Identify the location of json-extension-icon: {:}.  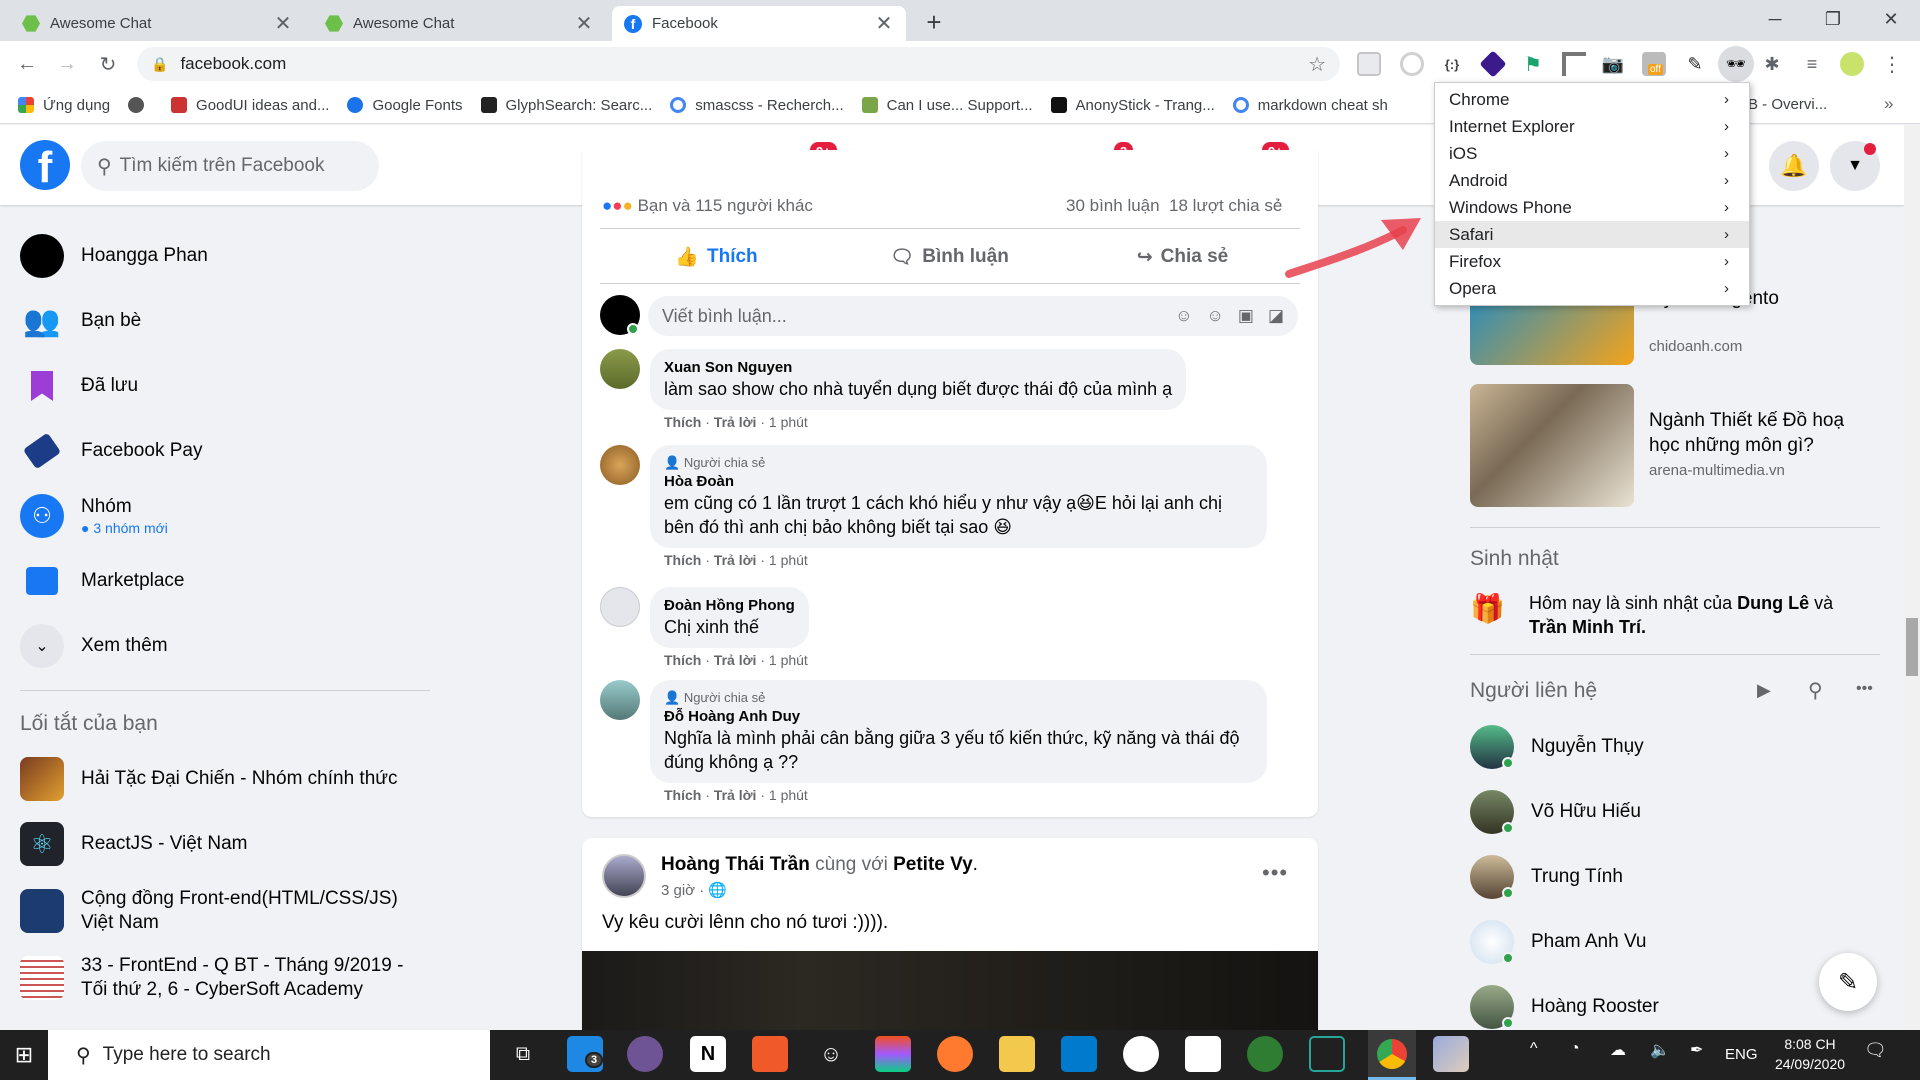
(1452, 64).